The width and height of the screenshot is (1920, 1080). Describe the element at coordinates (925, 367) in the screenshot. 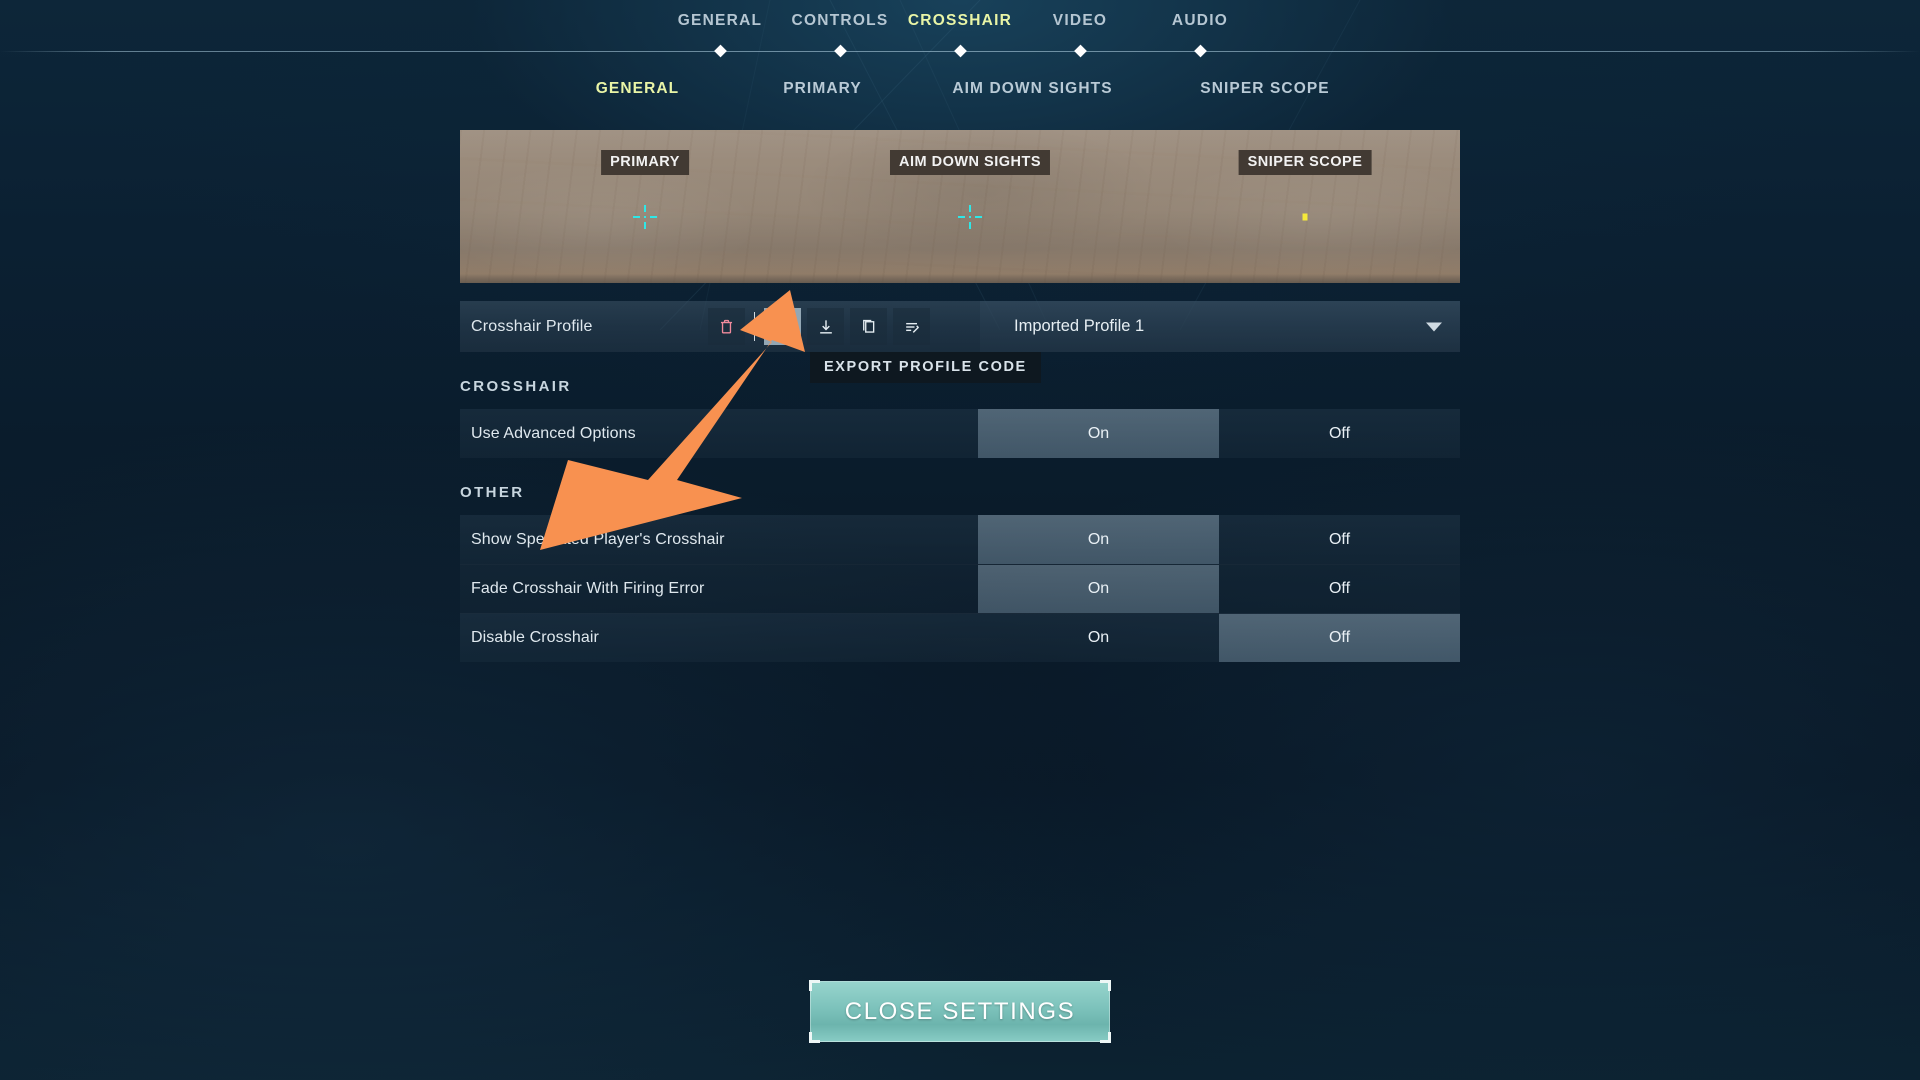

I see `export-profile-code-tooltip: EXPORT PROFILE CODE` at that location.